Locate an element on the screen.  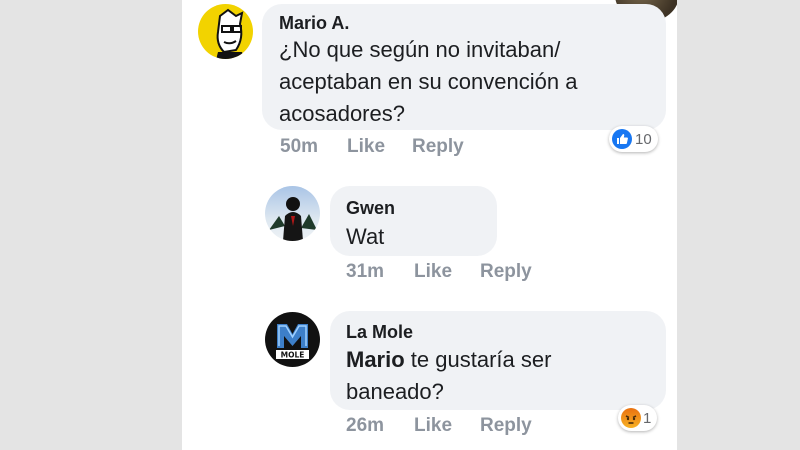
comment-text-line: baneado? is located at coordinates (395, 391).